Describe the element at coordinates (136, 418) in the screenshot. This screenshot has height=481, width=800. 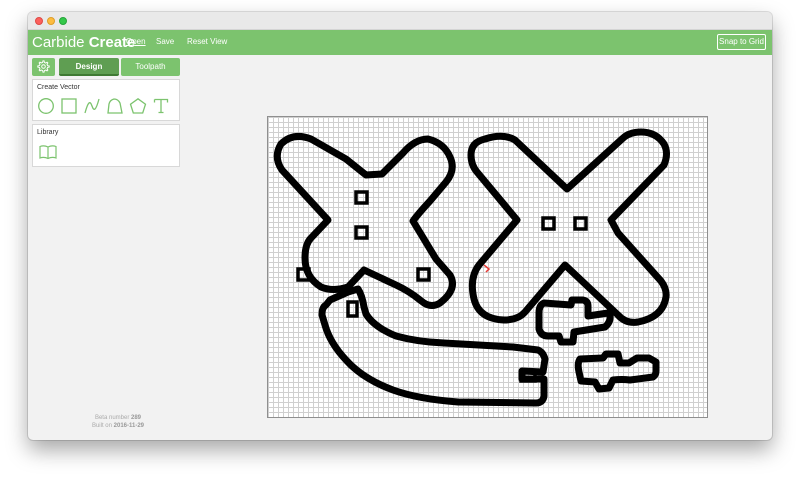
I see `beta-number: 289` at that location.